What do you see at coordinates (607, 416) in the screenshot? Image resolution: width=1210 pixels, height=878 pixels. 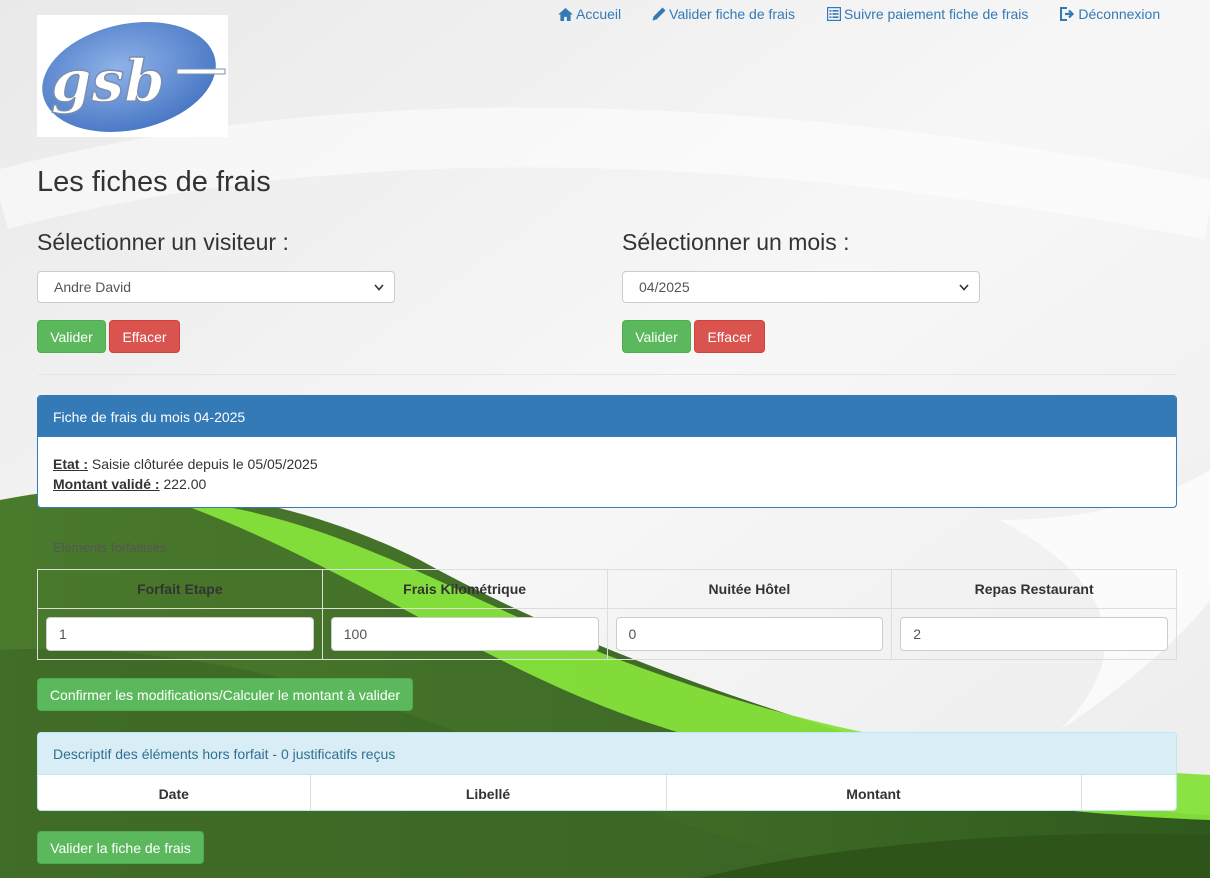 I see `fiche-panel-heading: Fiche de frais du mois 04-2025` at bounding box center [607, 416].